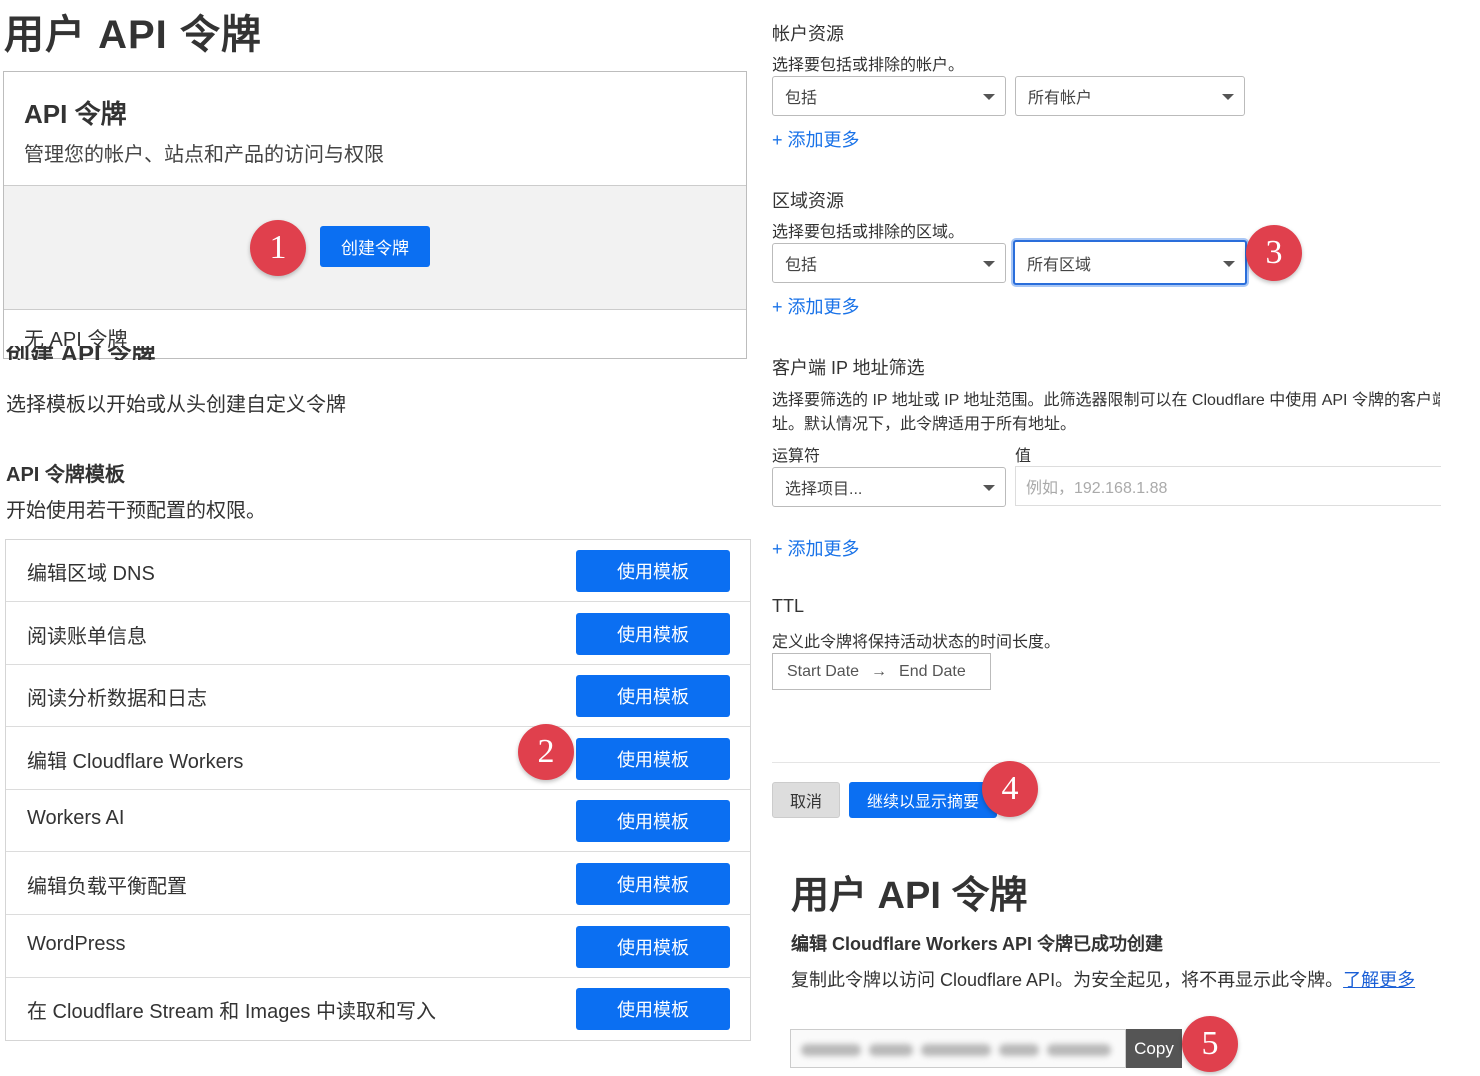 Image resolution: width=1480 pixels, height=1076 pixels. Describe the element at coordinates (868, 65) in the screenshot. I see `account-resources-subtitle: 选择要包括或排除的帐户。` at that location.